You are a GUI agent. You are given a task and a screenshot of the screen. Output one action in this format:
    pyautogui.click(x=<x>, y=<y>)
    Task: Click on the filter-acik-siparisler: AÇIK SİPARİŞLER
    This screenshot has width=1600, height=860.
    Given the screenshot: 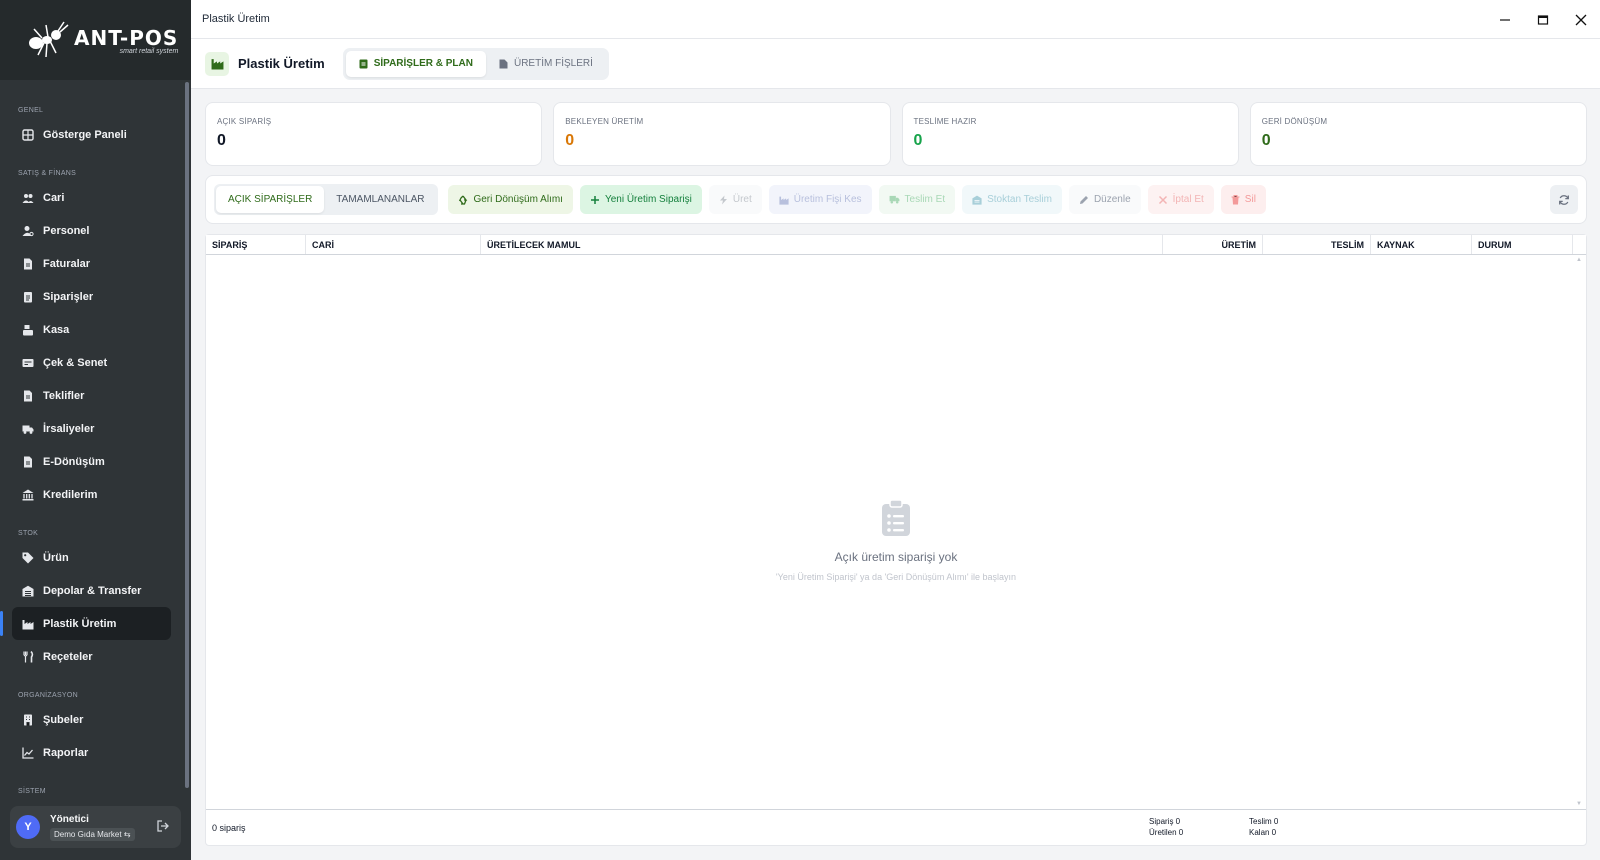 What is the action you would take?
    pyautogui.click(x=270, y=199)
    